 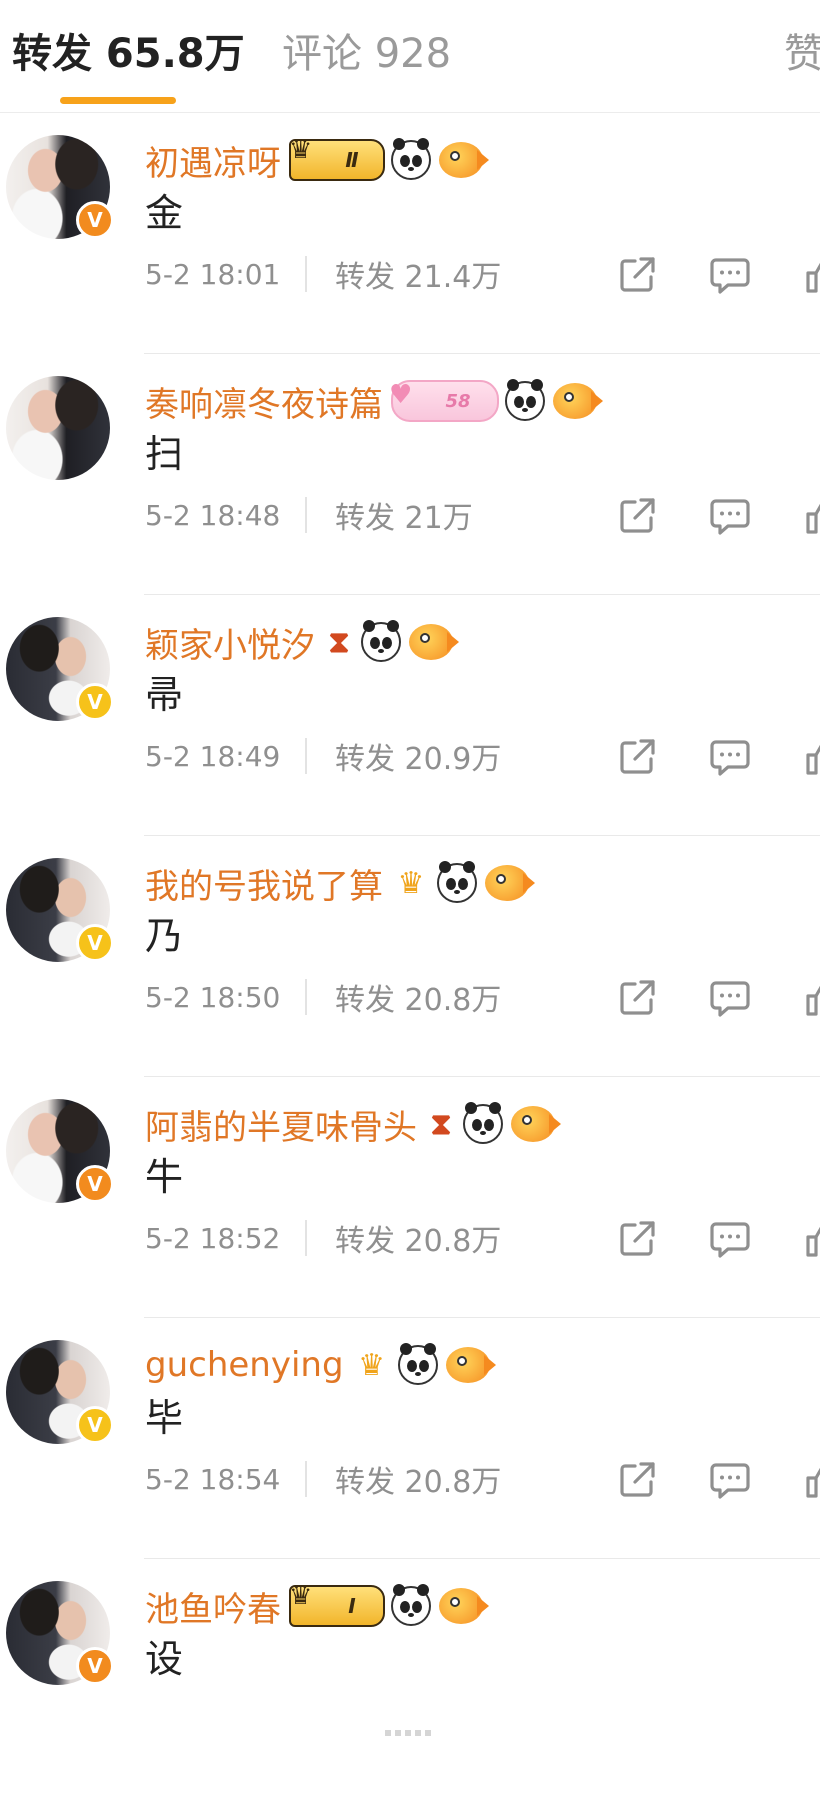 I want to click on active-tab-indicator, so click(x=118, y=100).